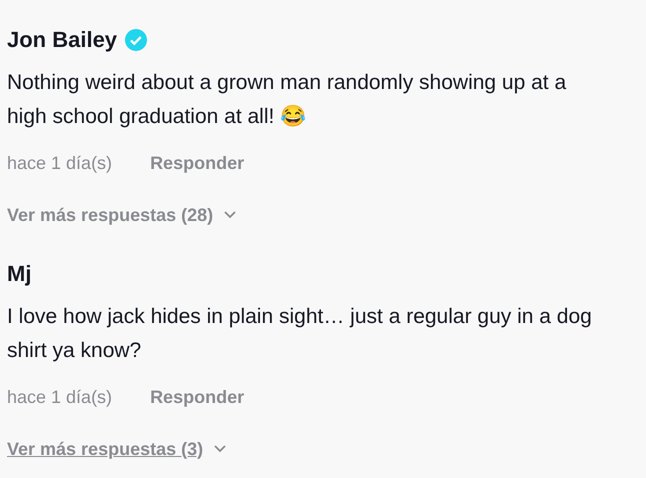 Image resolution: width=646 pixels, height=478 pixels. I want to click on view-replies-link: Ver más respuestas (3), so click(105, 449).